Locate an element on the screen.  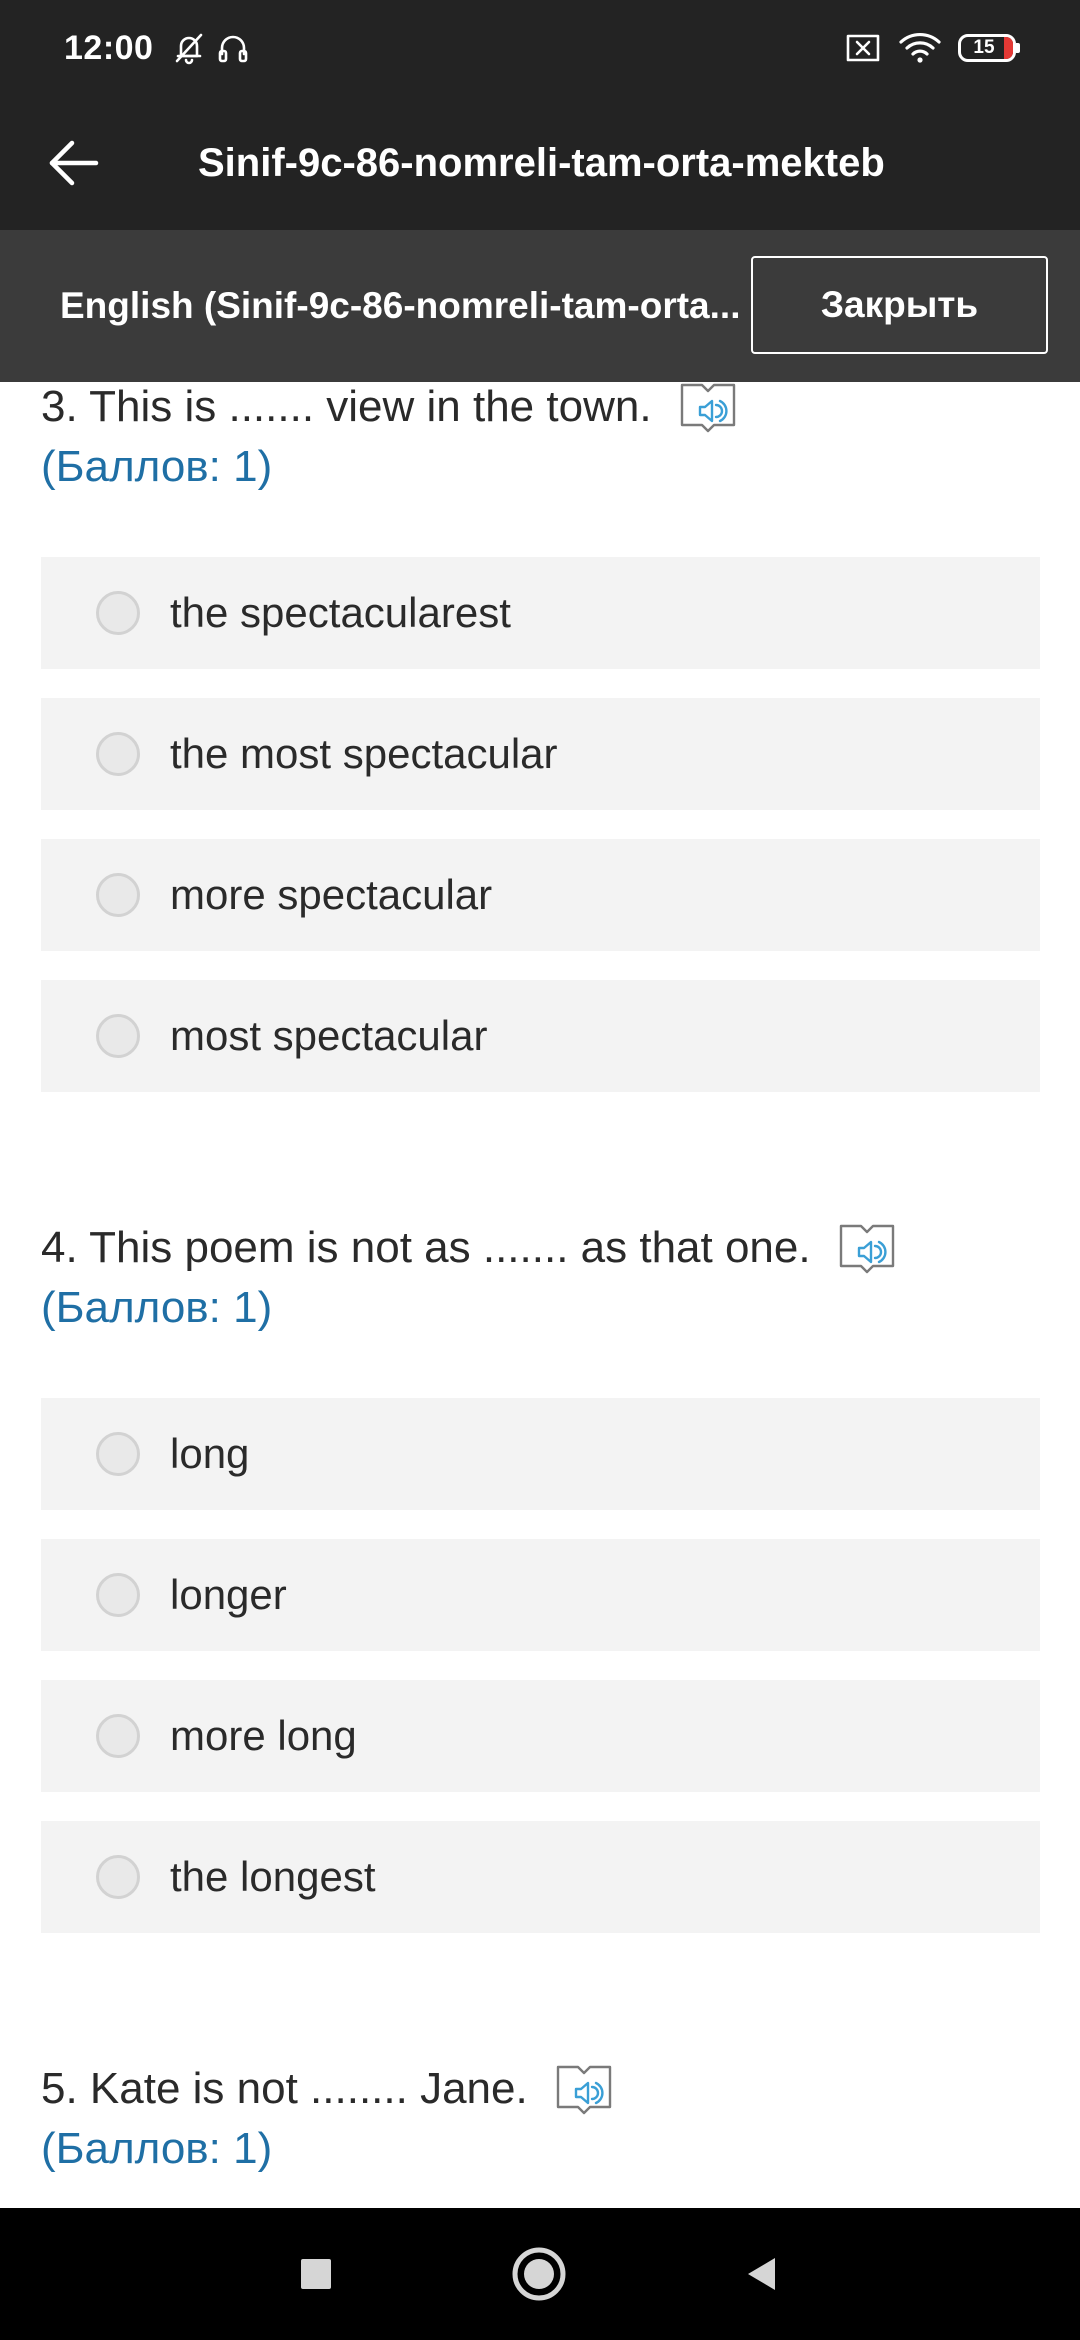
answer-option: more spectacular is located at coordinates (540, 895).